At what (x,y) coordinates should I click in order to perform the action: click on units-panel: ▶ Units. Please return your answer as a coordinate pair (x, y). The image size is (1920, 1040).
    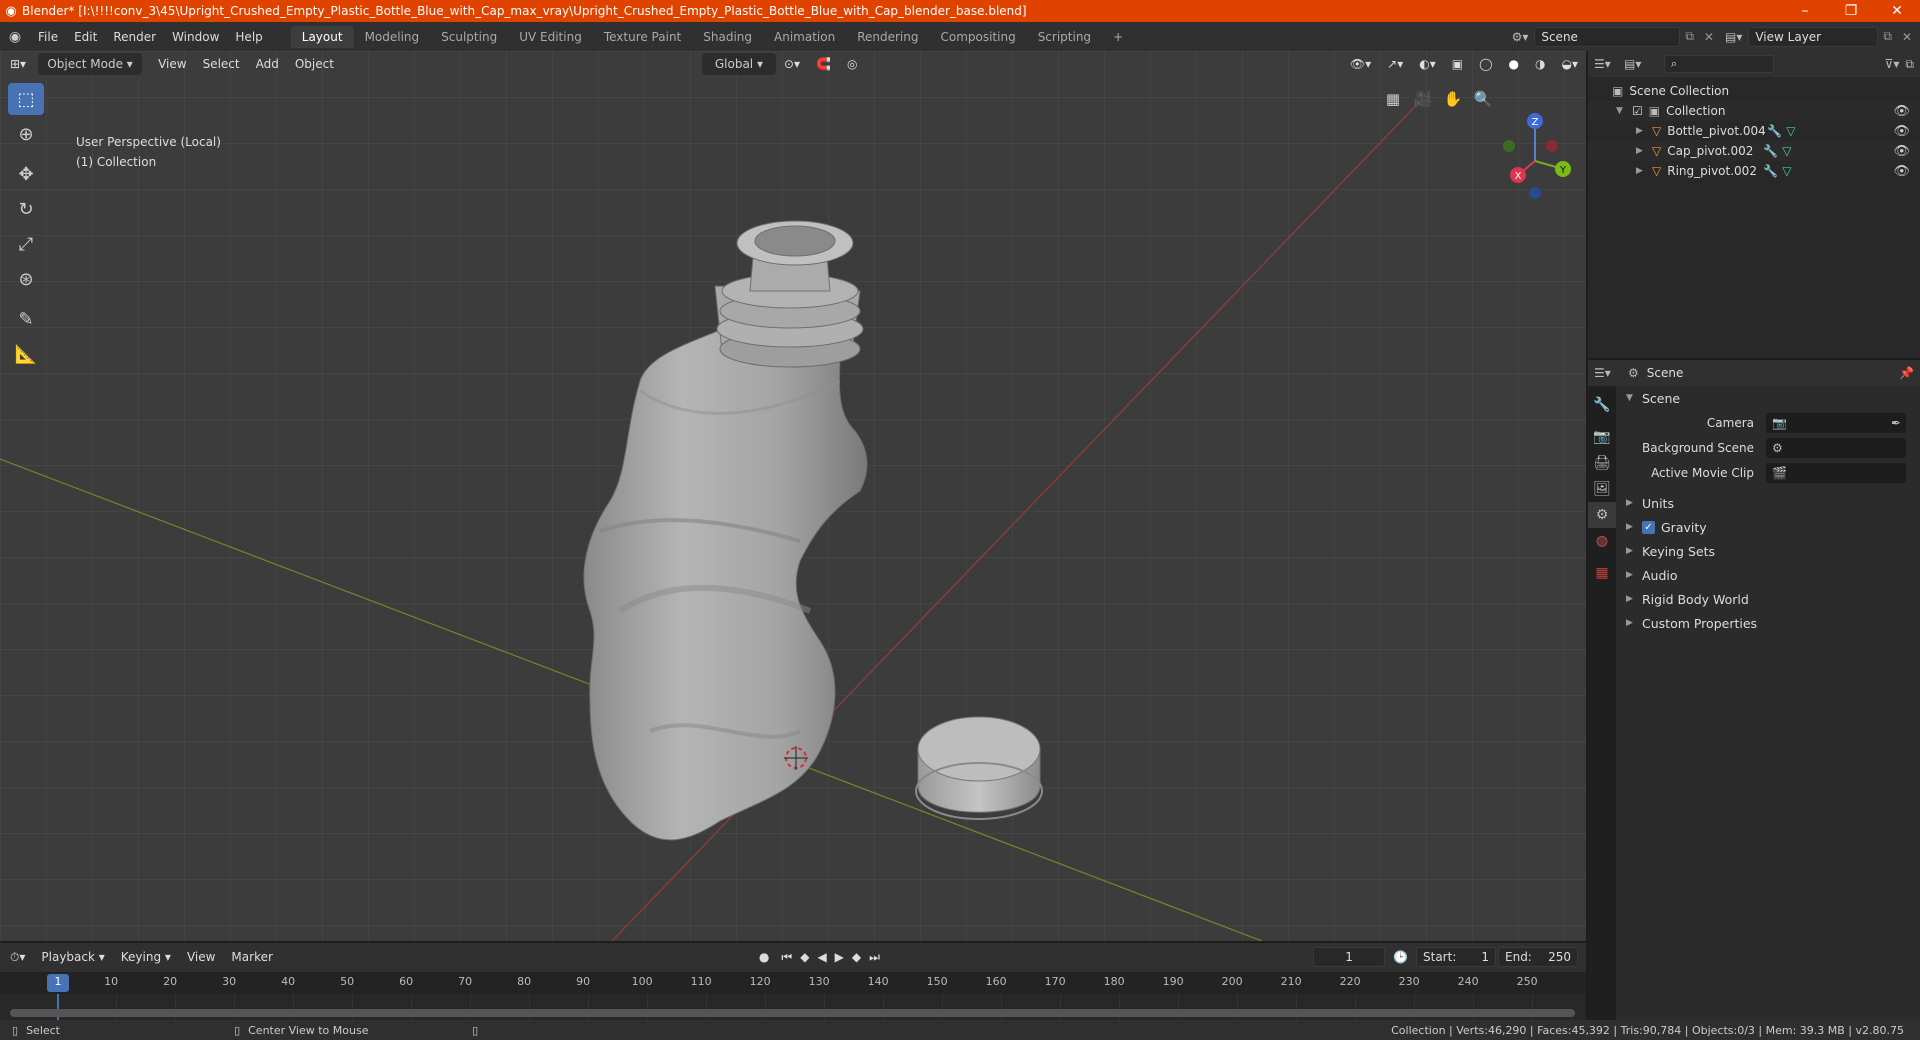
    Looking at the image, I should click on (1769, 503).